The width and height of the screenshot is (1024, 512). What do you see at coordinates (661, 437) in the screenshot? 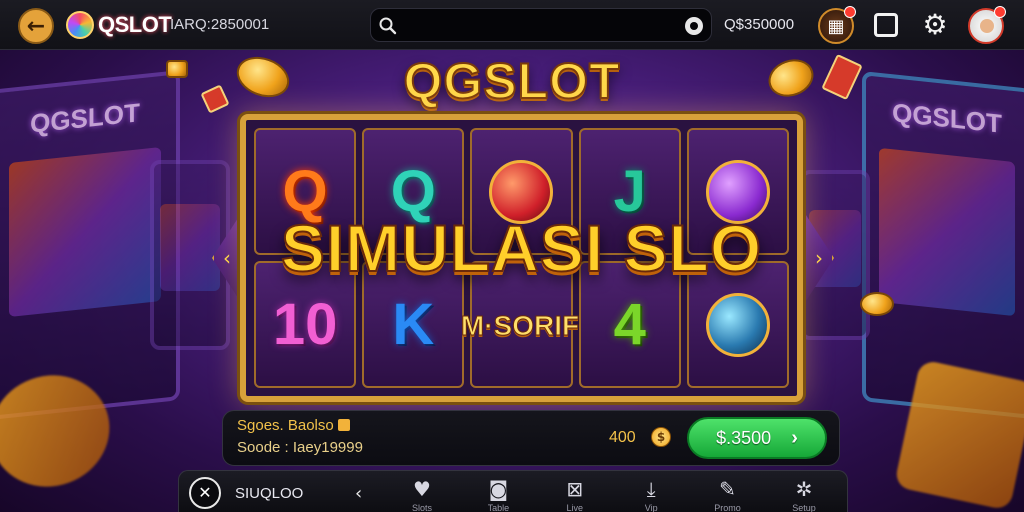
I see `coin-icon: $` at bounding box center [661, 437].